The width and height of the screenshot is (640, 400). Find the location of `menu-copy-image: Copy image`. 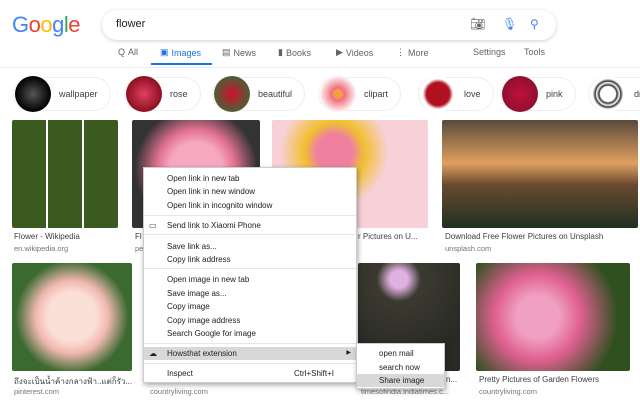

menu-copy-image: Copy image is located at coordinates (250, 306).